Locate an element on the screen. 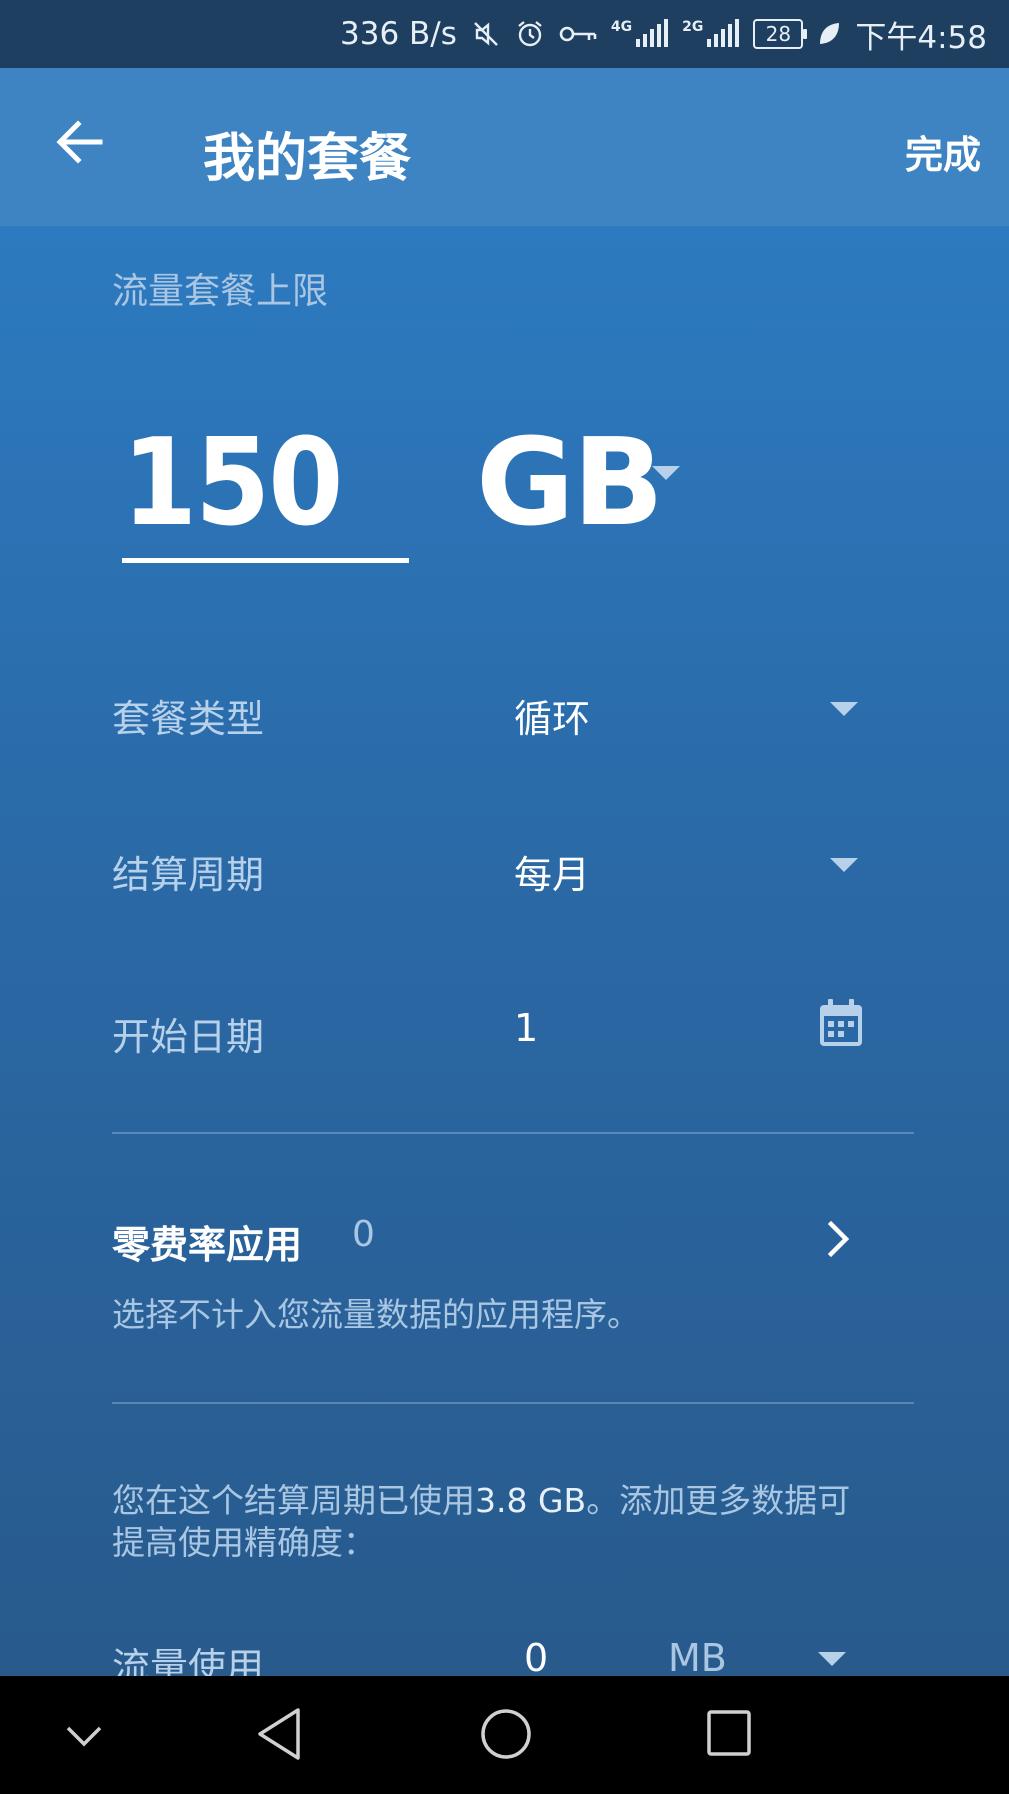  data-limit-input-underline is located at coordinates (265, 560).